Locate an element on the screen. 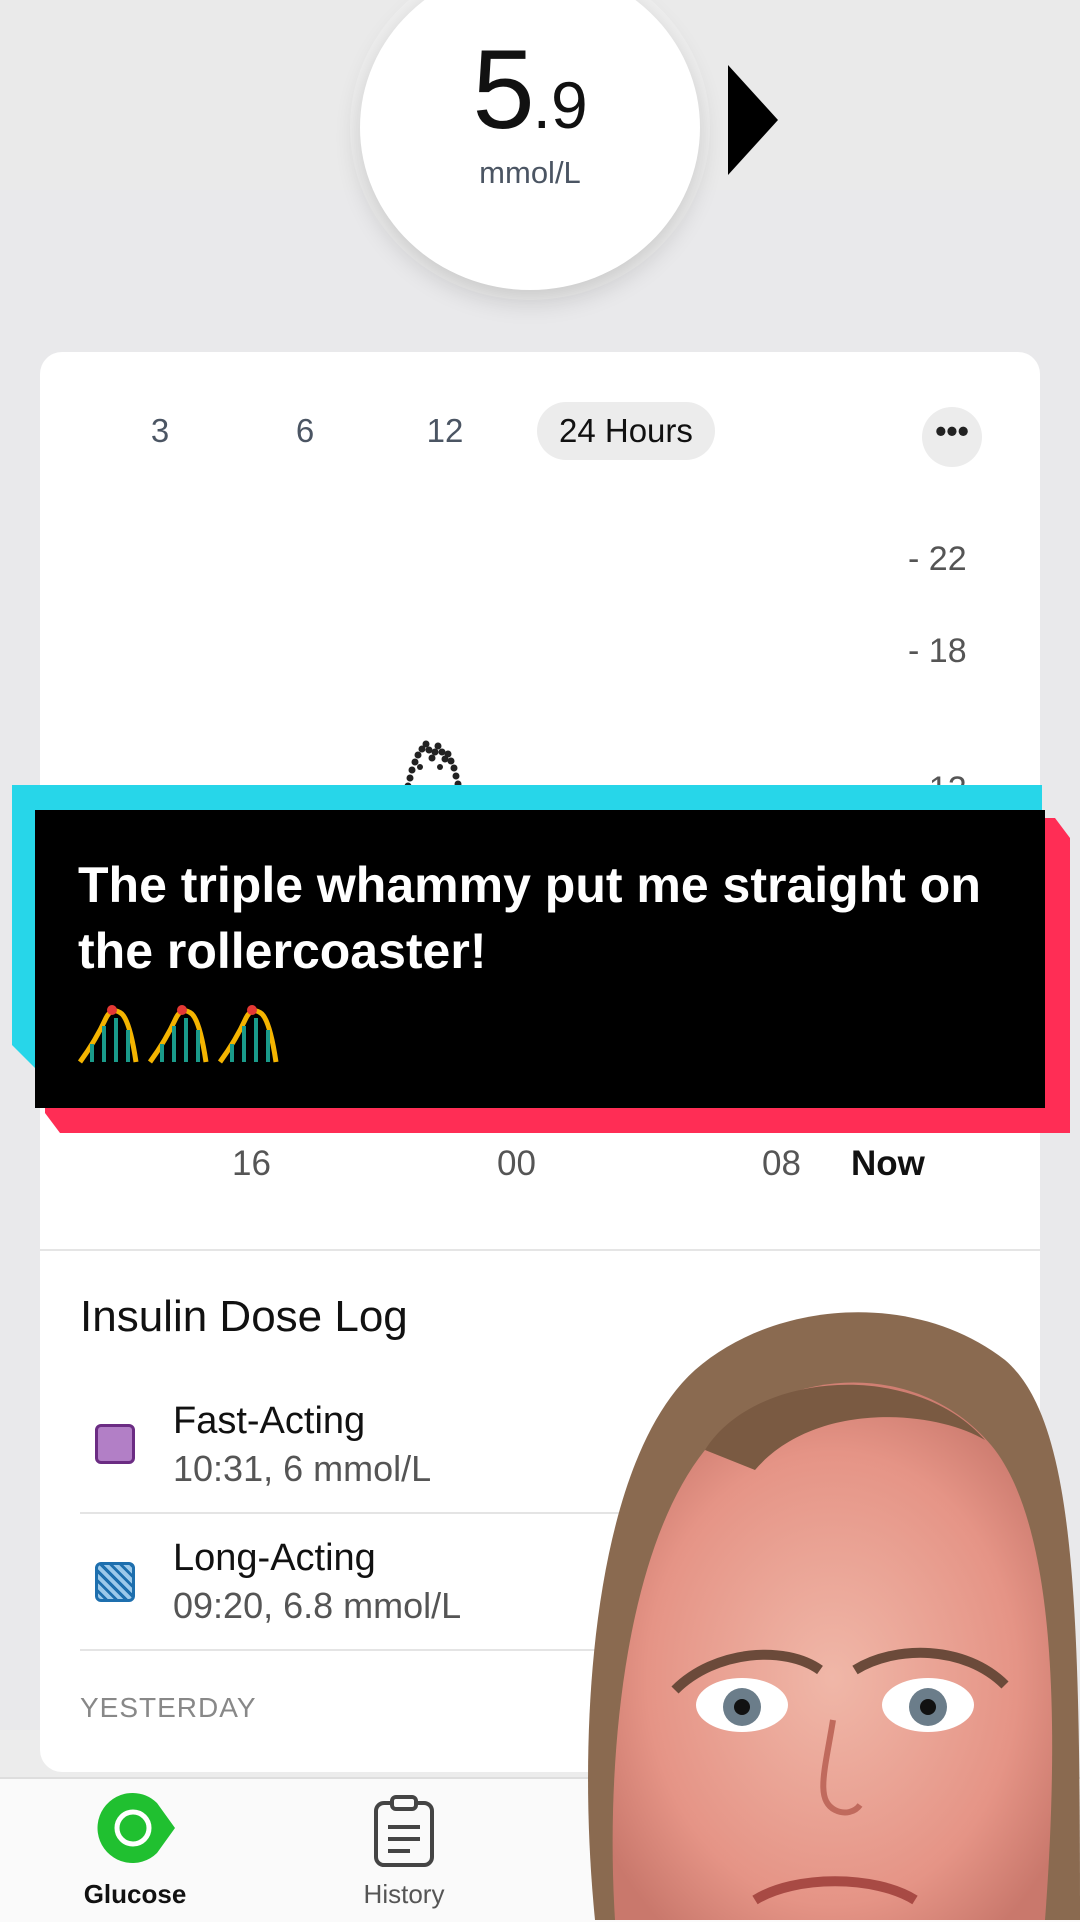 Image resolution: width=1080 pixels, height=1922 pixels. more-options-button: ••• is located at coordinates (952, 437).